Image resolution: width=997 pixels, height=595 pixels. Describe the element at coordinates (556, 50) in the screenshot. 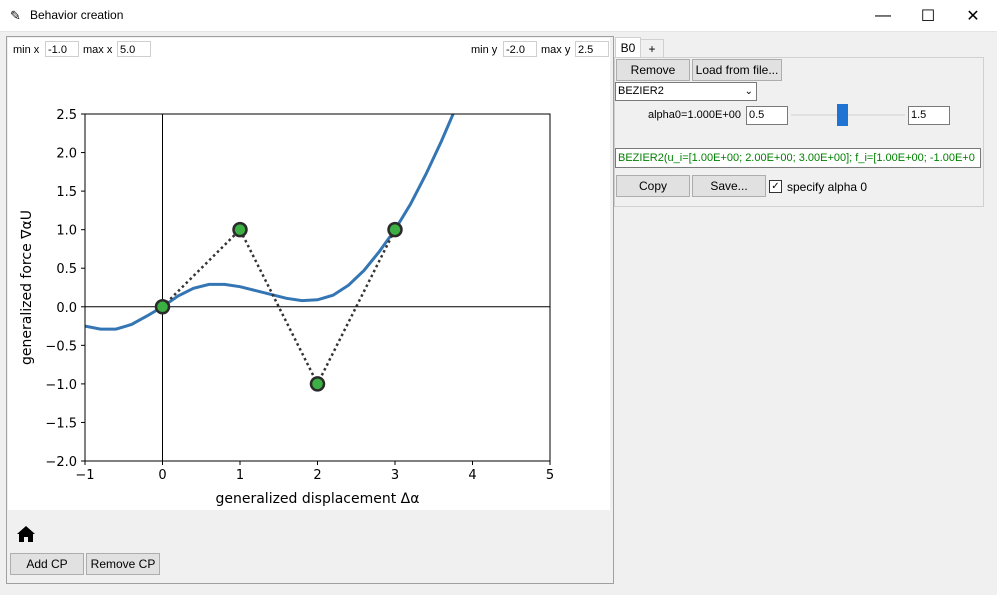

I see `max-y-label: max y` at that location.